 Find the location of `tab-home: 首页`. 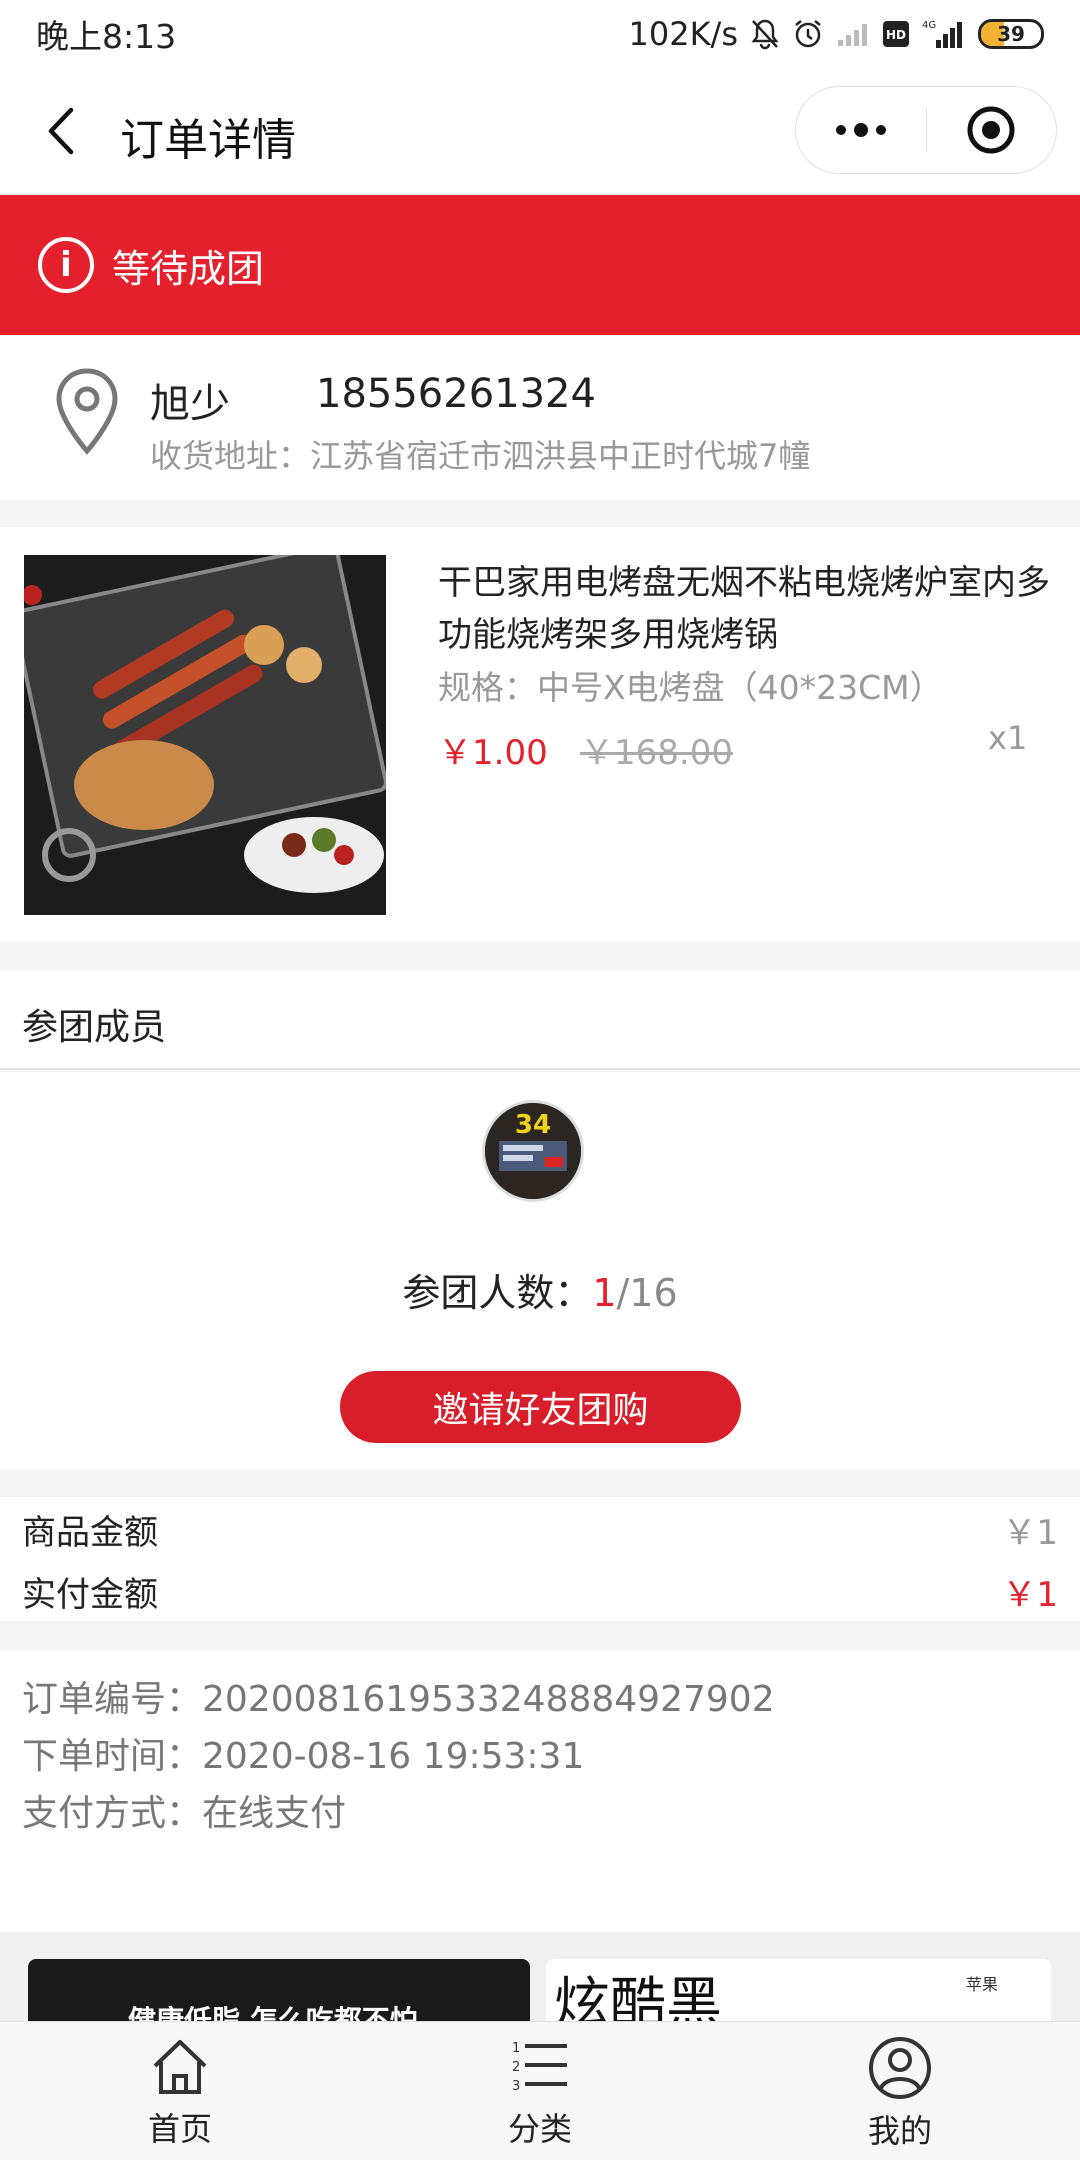

tab-home: 首页 is located at coordinates (180, 2091).